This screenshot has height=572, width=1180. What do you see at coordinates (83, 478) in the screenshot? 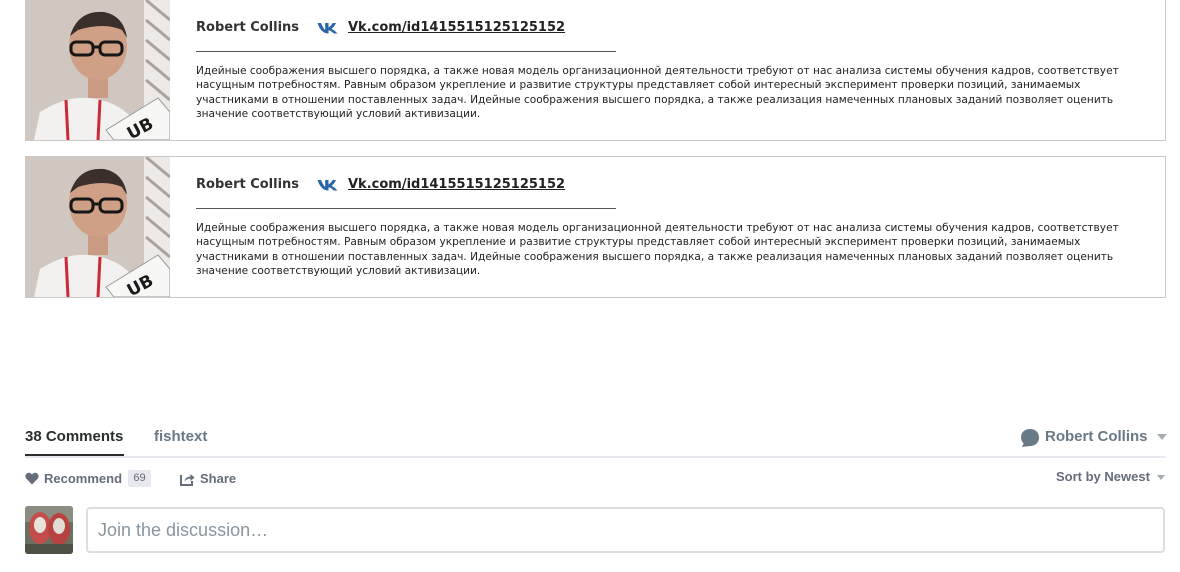
I see `recommend-label: Recommend` at bounding box center [83, 478].